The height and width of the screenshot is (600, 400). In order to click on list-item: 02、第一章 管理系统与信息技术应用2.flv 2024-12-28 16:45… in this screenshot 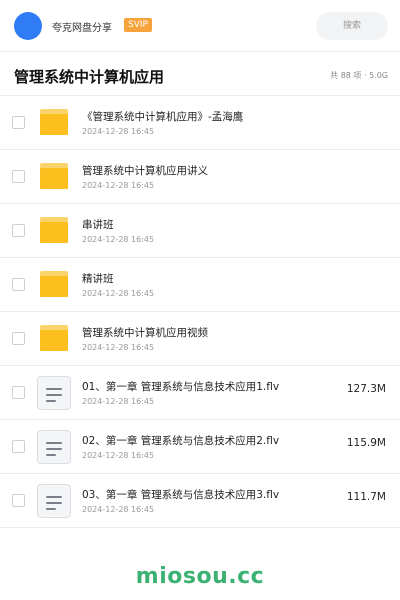, I will do `click(200, 447)`.